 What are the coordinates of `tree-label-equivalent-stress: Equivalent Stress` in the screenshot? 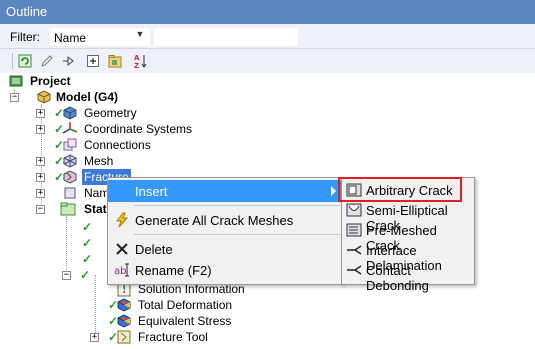 It's located at (185, 321).